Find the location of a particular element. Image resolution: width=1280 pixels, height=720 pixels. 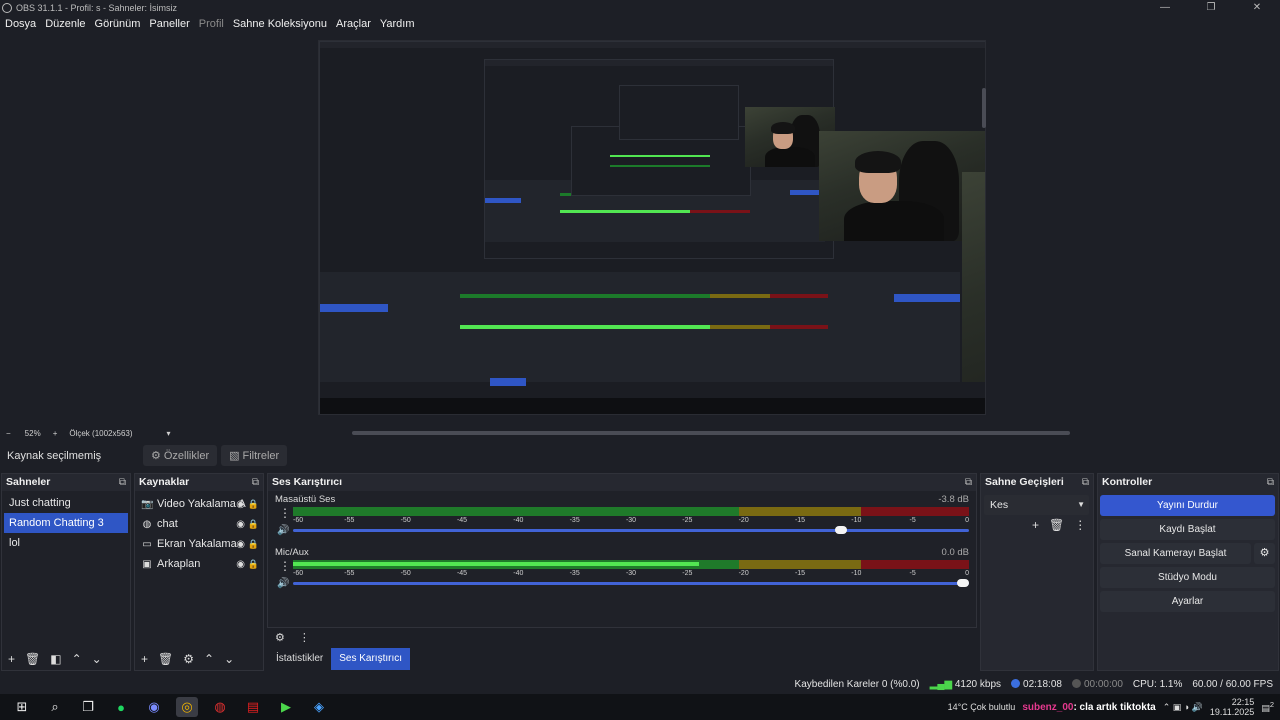

menu-scene-collection: Sahne Koleksiyonu is located at coordinates (280, 24).